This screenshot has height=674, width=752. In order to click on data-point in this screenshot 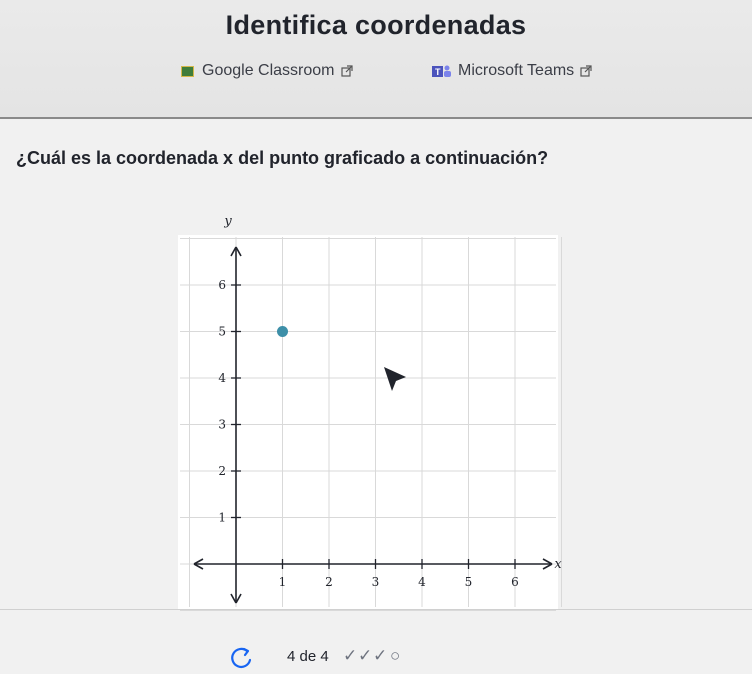, I will do `click(282, 331)`.